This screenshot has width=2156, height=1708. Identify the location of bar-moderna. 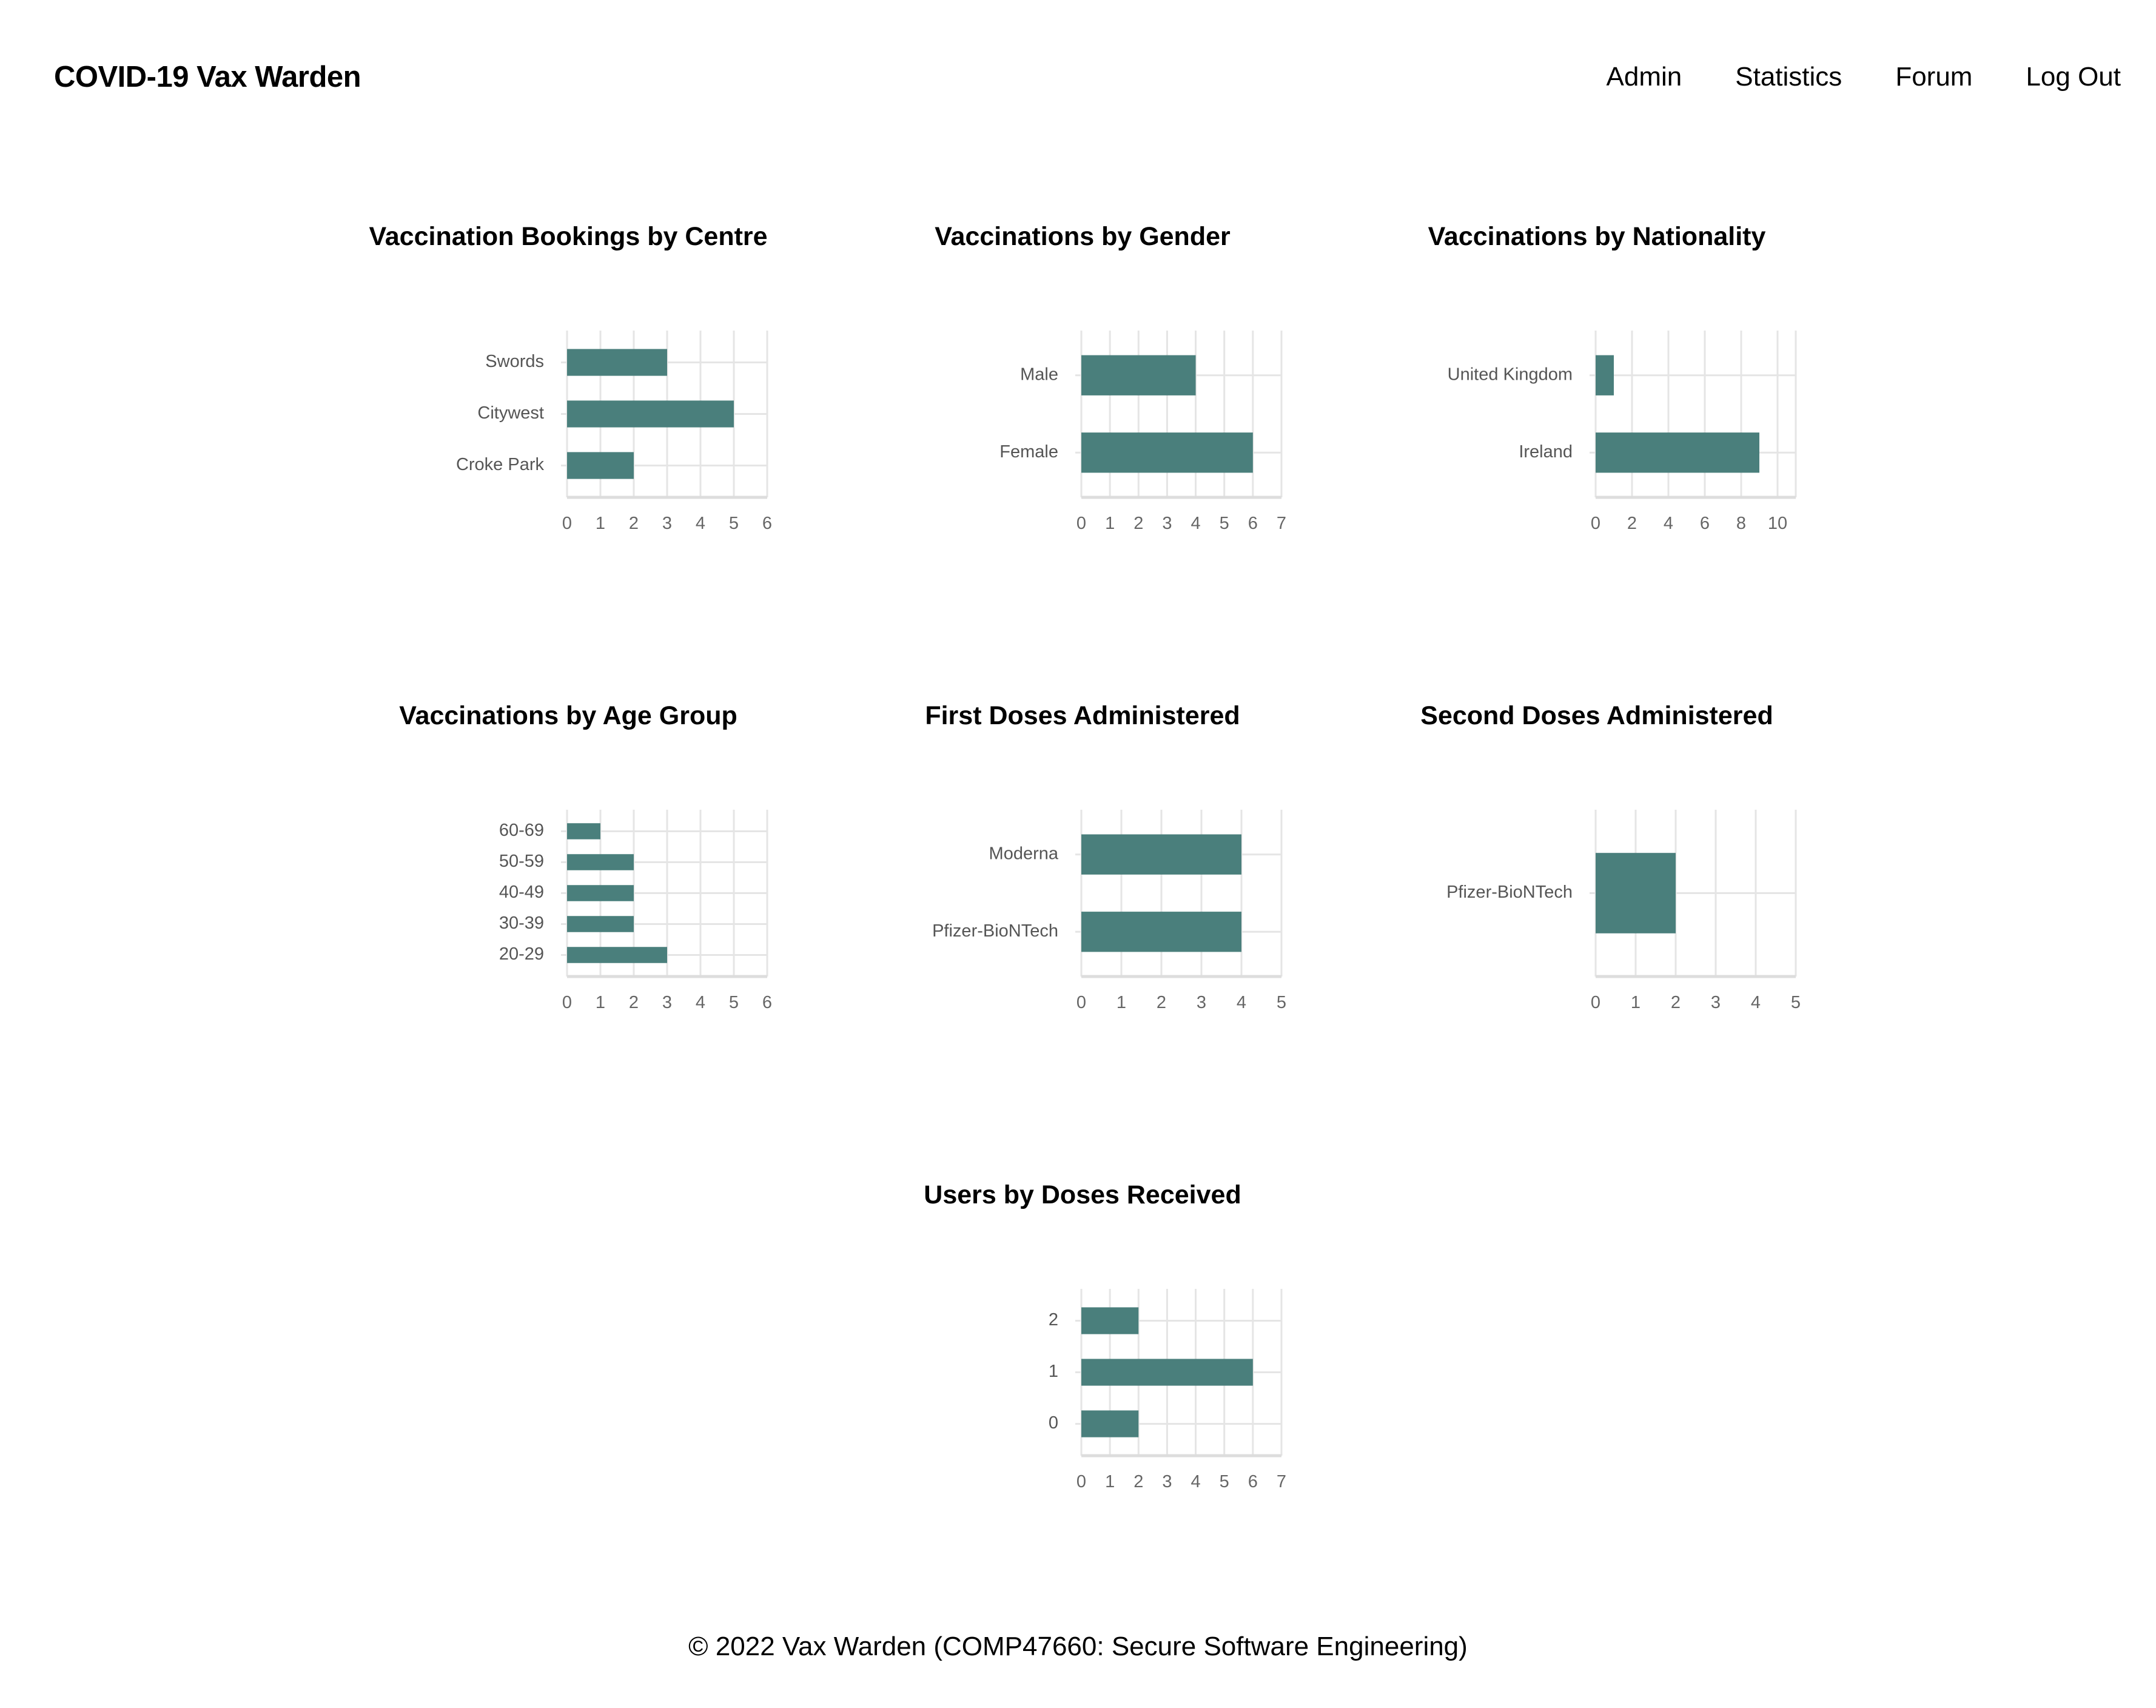
(1161, 854).